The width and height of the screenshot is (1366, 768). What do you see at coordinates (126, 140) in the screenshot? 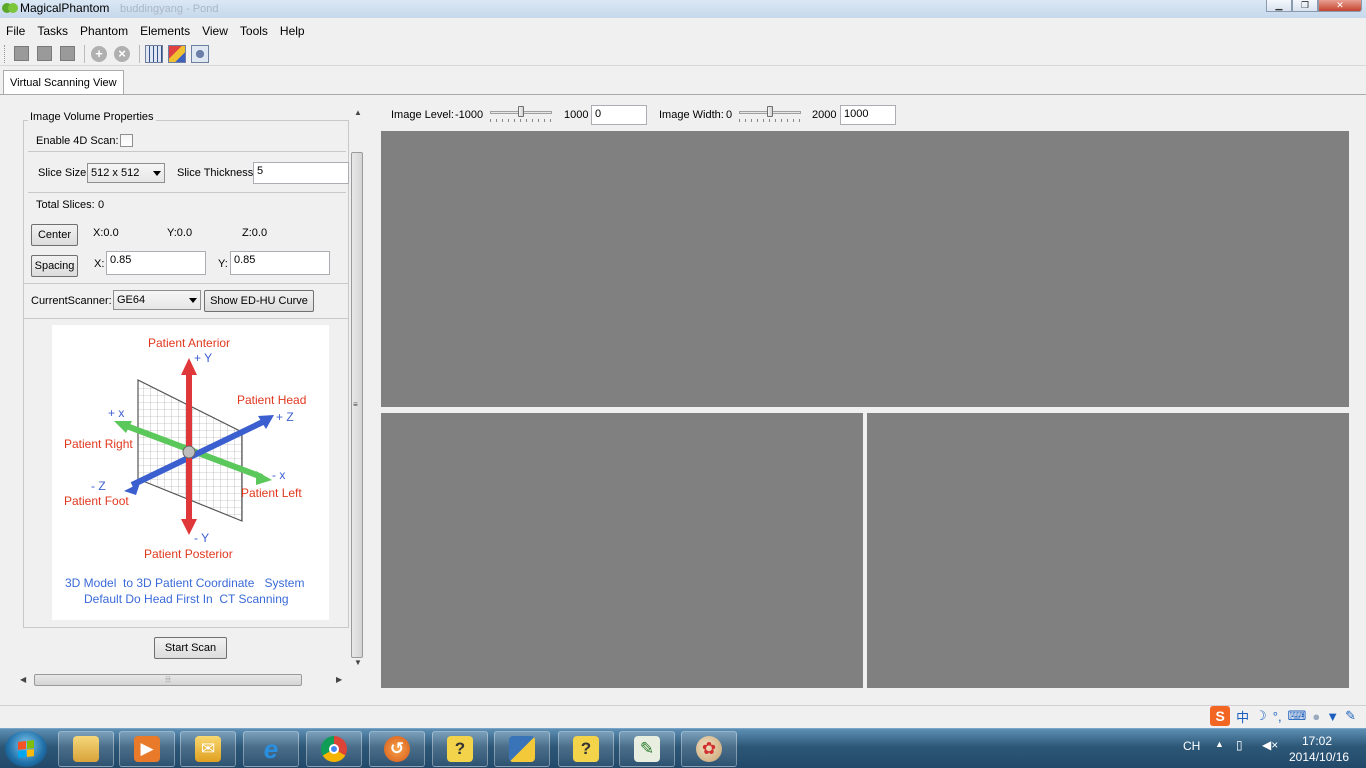
I see `enable-4d-checkbox` at bounding box center [126, 140].